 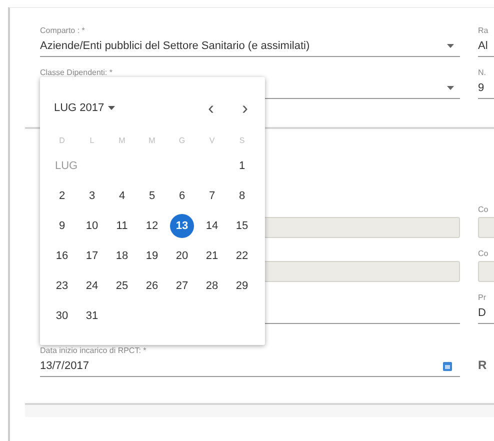 What do you see at coordinates (62, 140) in the screenshot?
I see `weekday-label: D` at bounding box center [62, 140].